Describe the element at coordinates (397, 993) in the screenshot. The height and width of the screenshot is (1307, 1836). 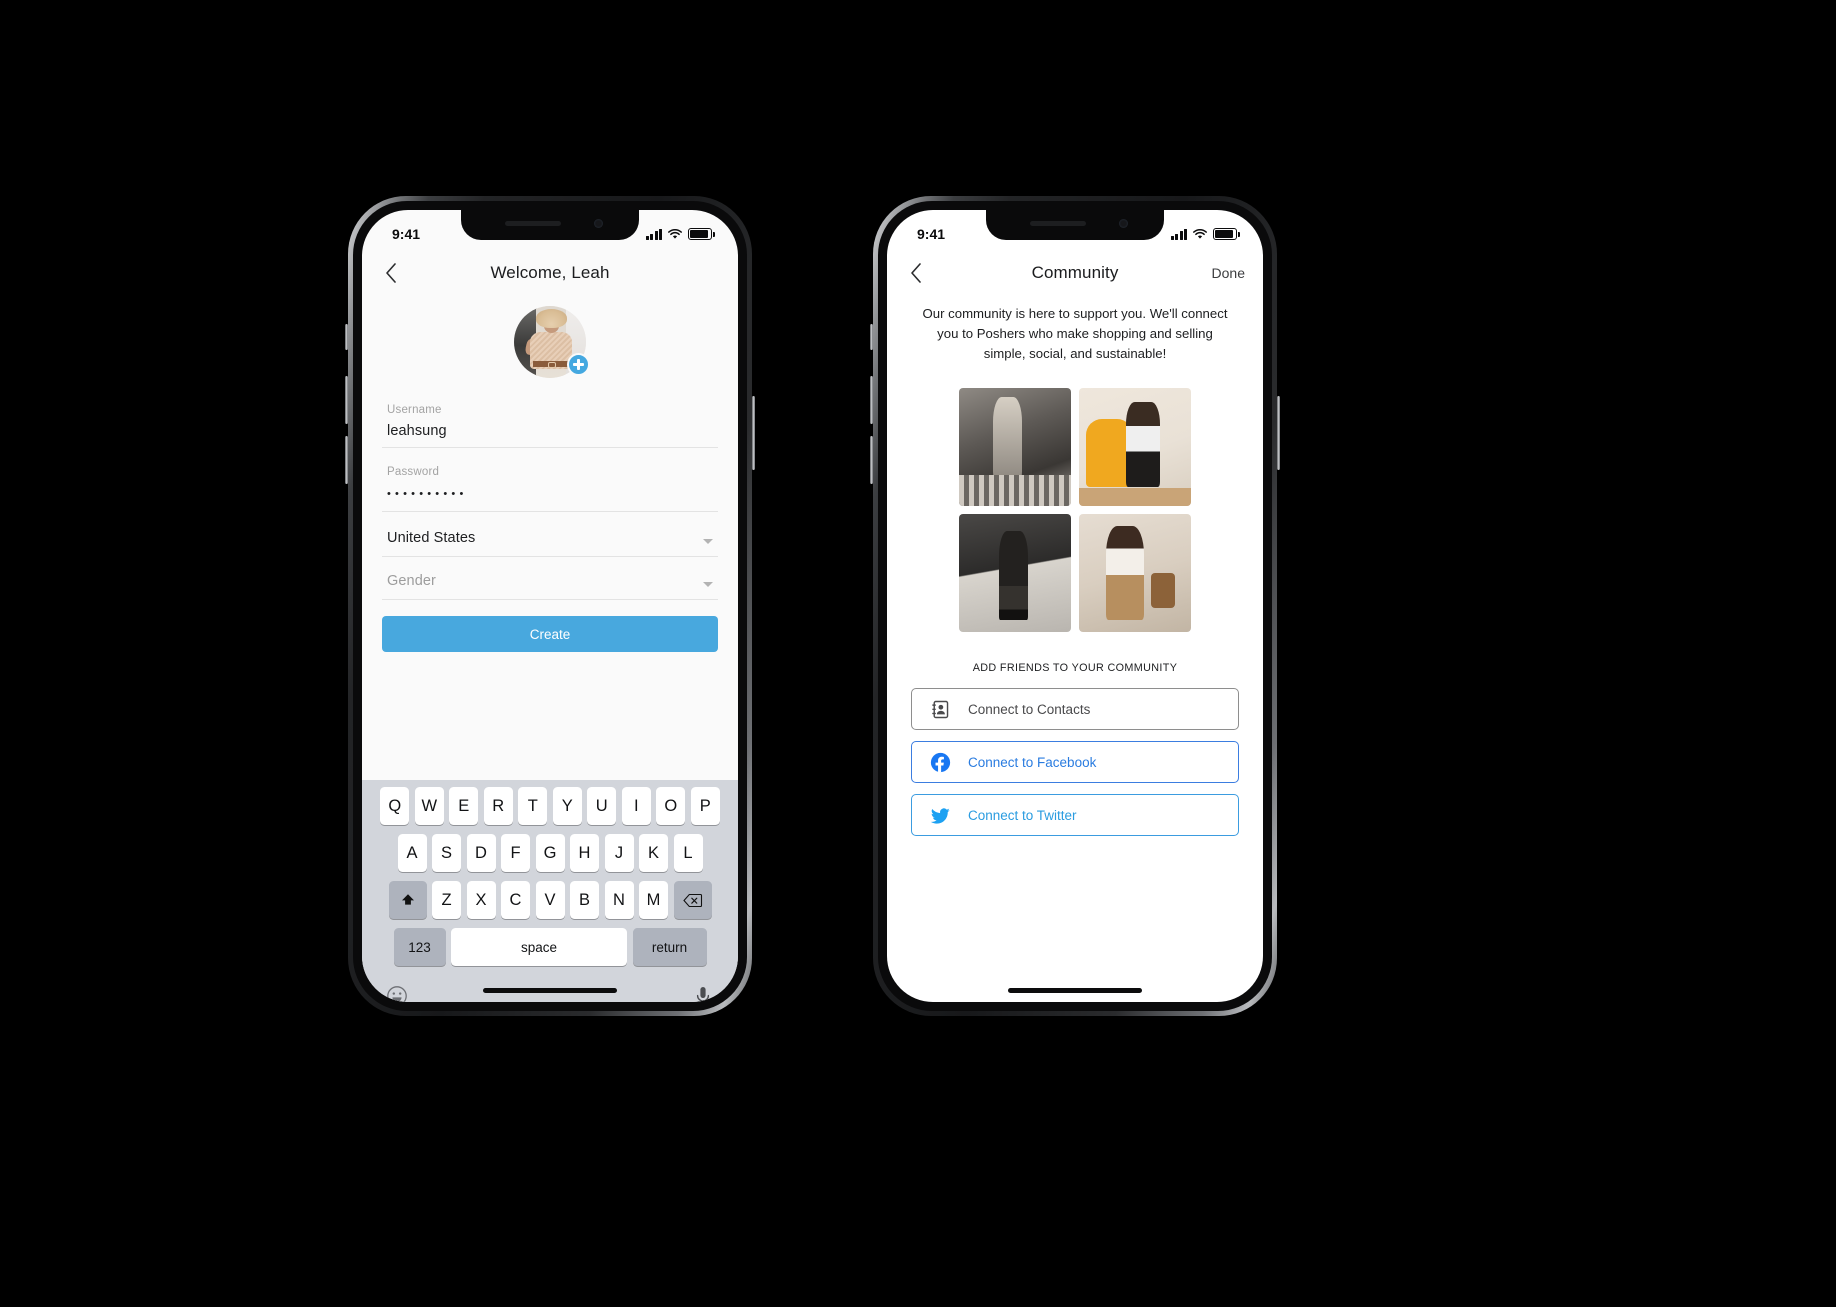
I see `emoji-smiley-icon` at that location.